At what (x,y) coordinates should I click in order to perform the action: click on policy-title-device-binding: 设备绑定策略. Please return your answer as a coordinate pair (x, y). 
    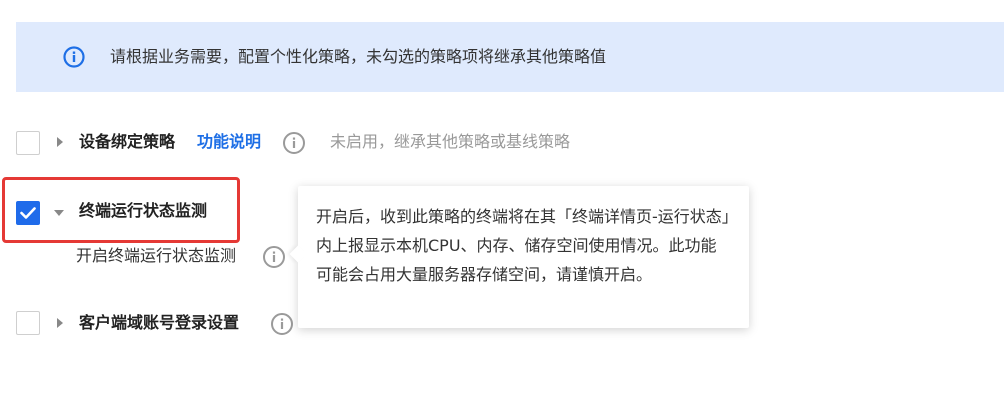
    Looking at the image, I should click on (127, 142).